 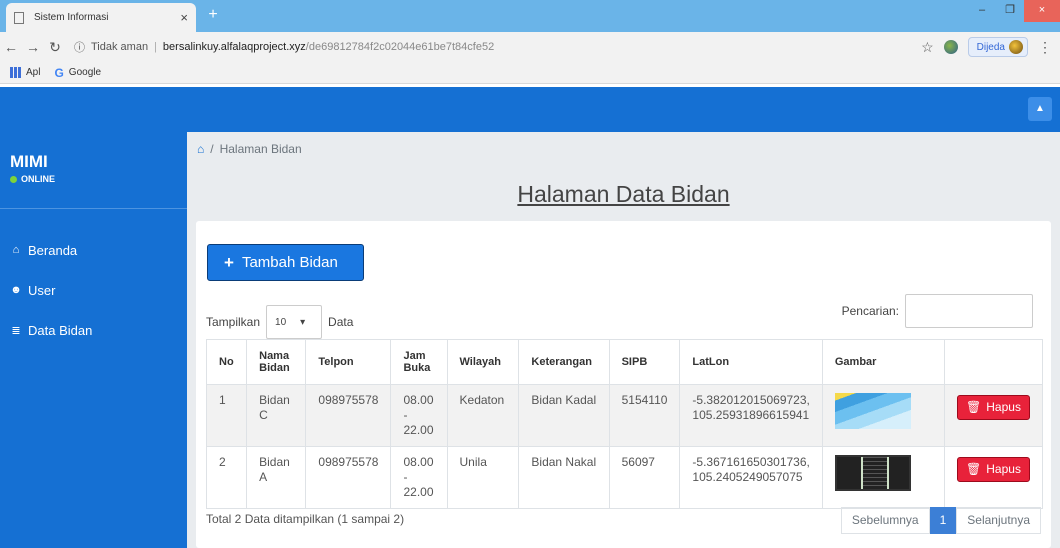 I want to click on cell-wilayah: Unila, so click(x=483, y=477).